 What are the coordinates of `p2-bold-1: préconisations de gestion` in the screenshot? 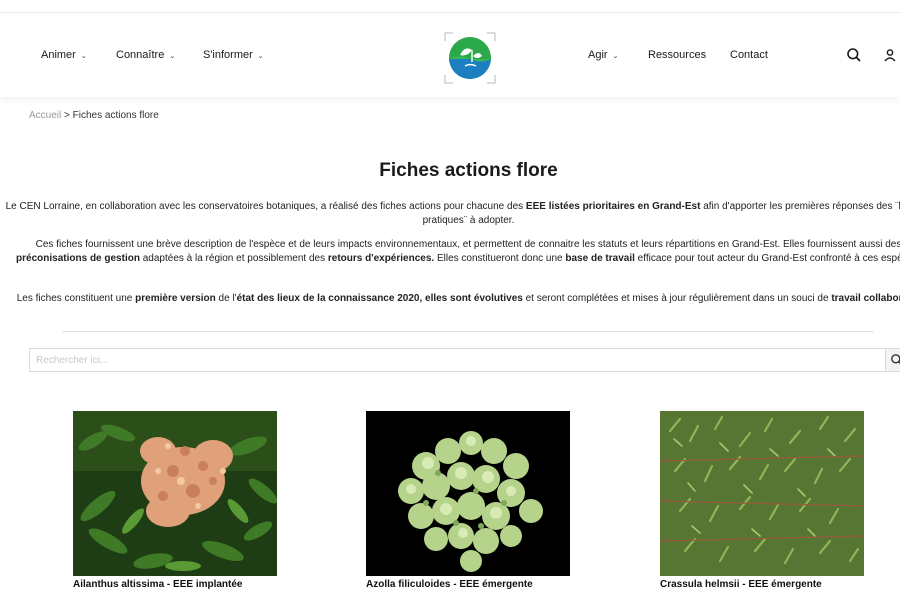 It's located at (78, 258).